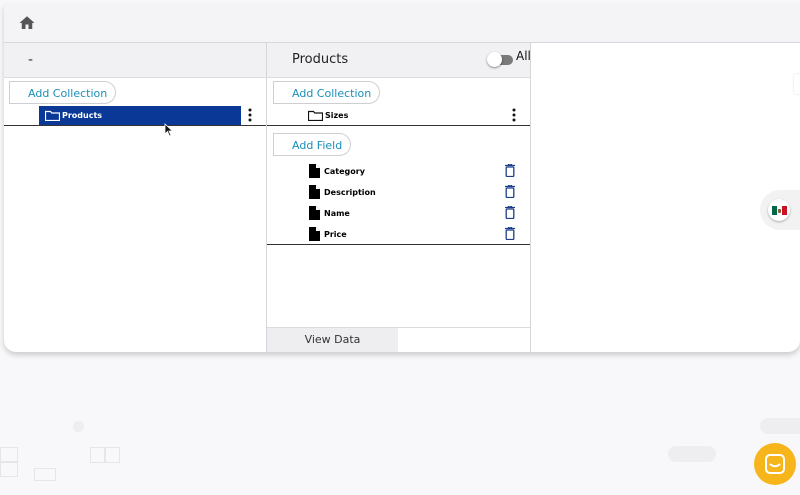 This screenshot has height=495, width=800. I want to click on collection-label: Sizes, so click(337, 115).